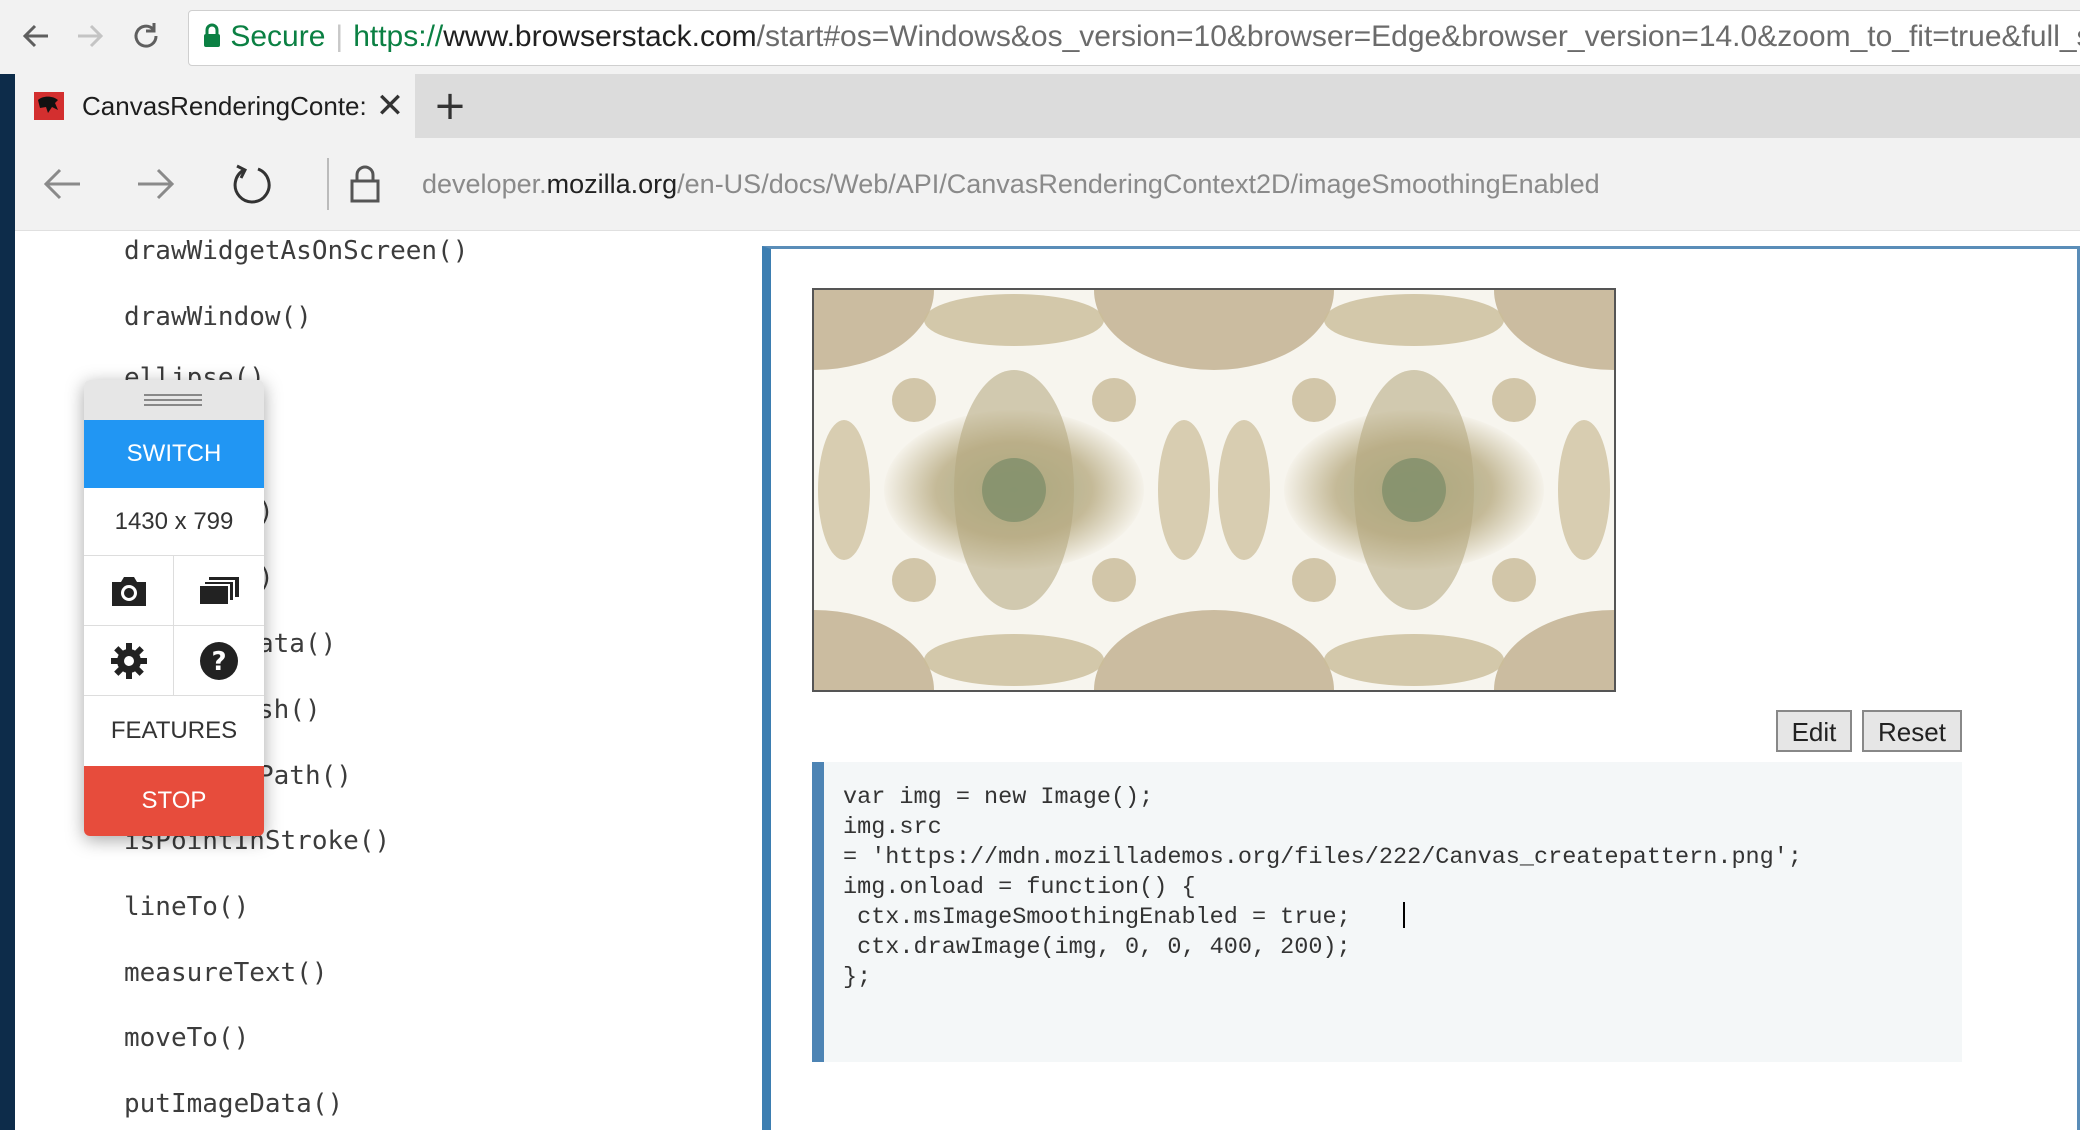  I want to click on sidebar-link: lineTo(), so click(186, 907).